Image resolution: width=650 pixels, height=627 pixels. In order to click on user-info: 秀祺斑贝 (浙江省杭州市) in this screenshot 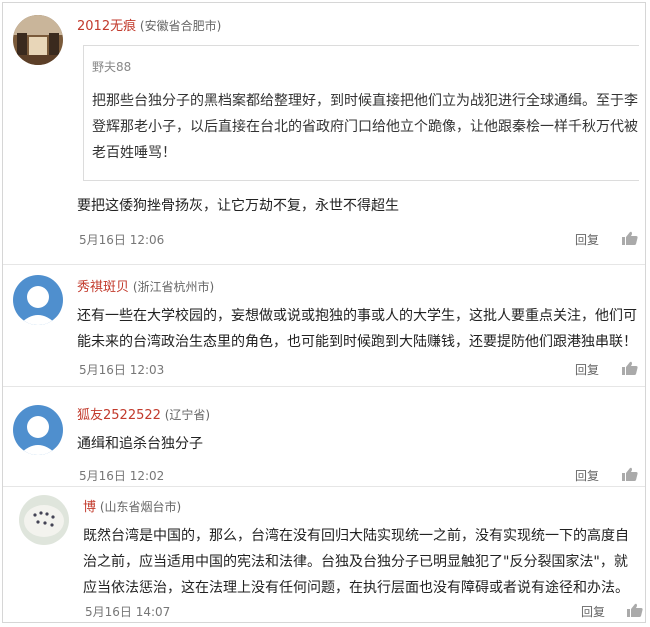, I will do `click(145, 285)`.